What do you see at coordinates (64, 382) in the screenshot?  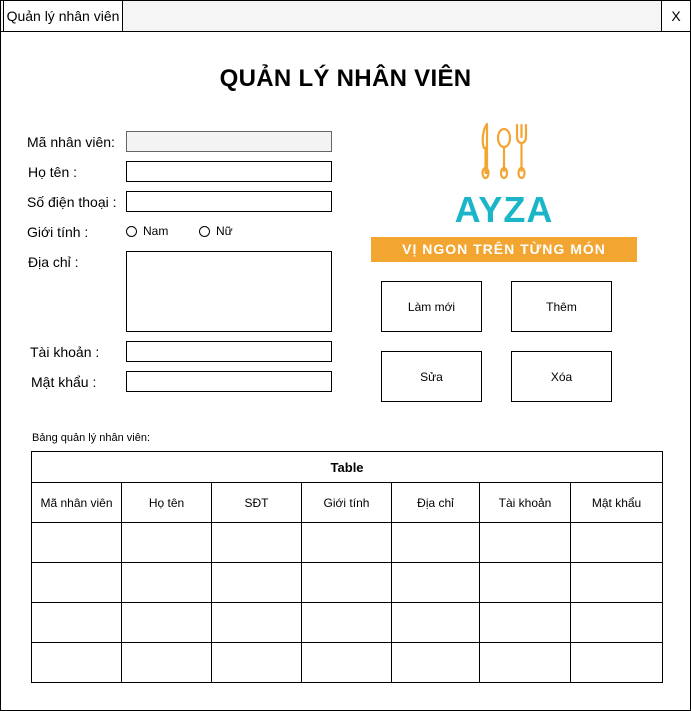 I see `password-label: Mật khẩu :` at bounding box center [64, 382].